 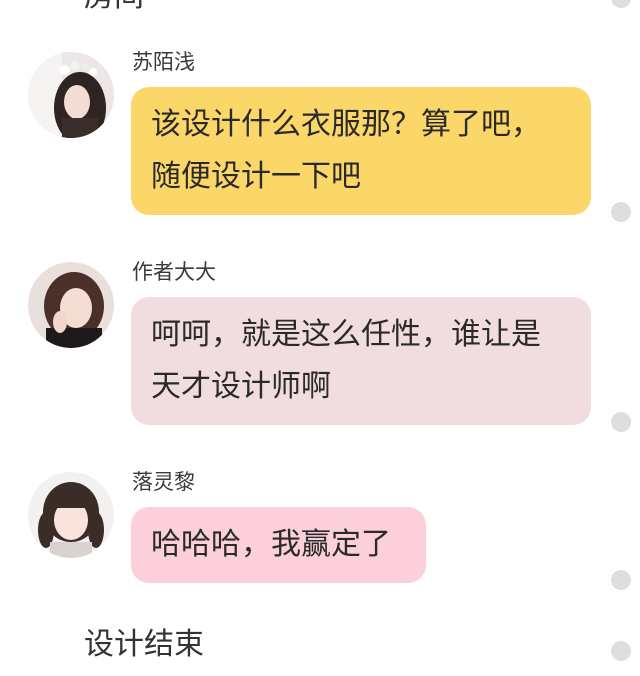 I want to click on message-text: 天才设计师啊, so click(x=241, y=386).